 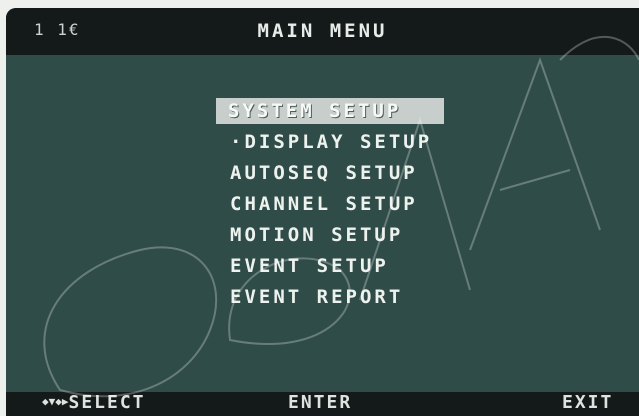 I want to click on menu-item-autoseq-setup: AUTOSEQ SETUP, so click(x=346, y=173).